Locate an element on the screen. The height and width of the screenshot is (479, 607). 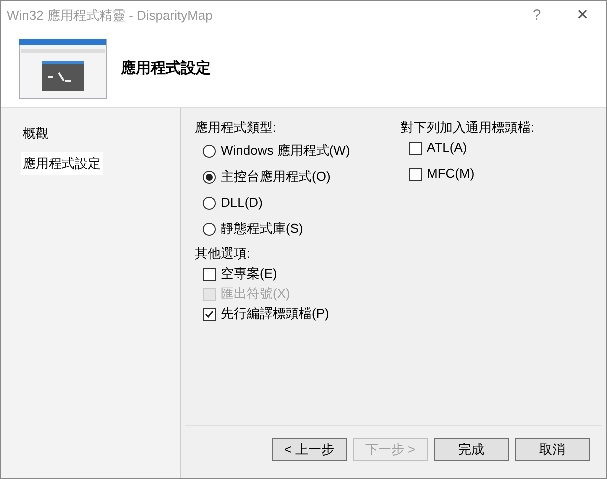
checkbox-label: 空專案(E) is located at coordinates (249, 274).